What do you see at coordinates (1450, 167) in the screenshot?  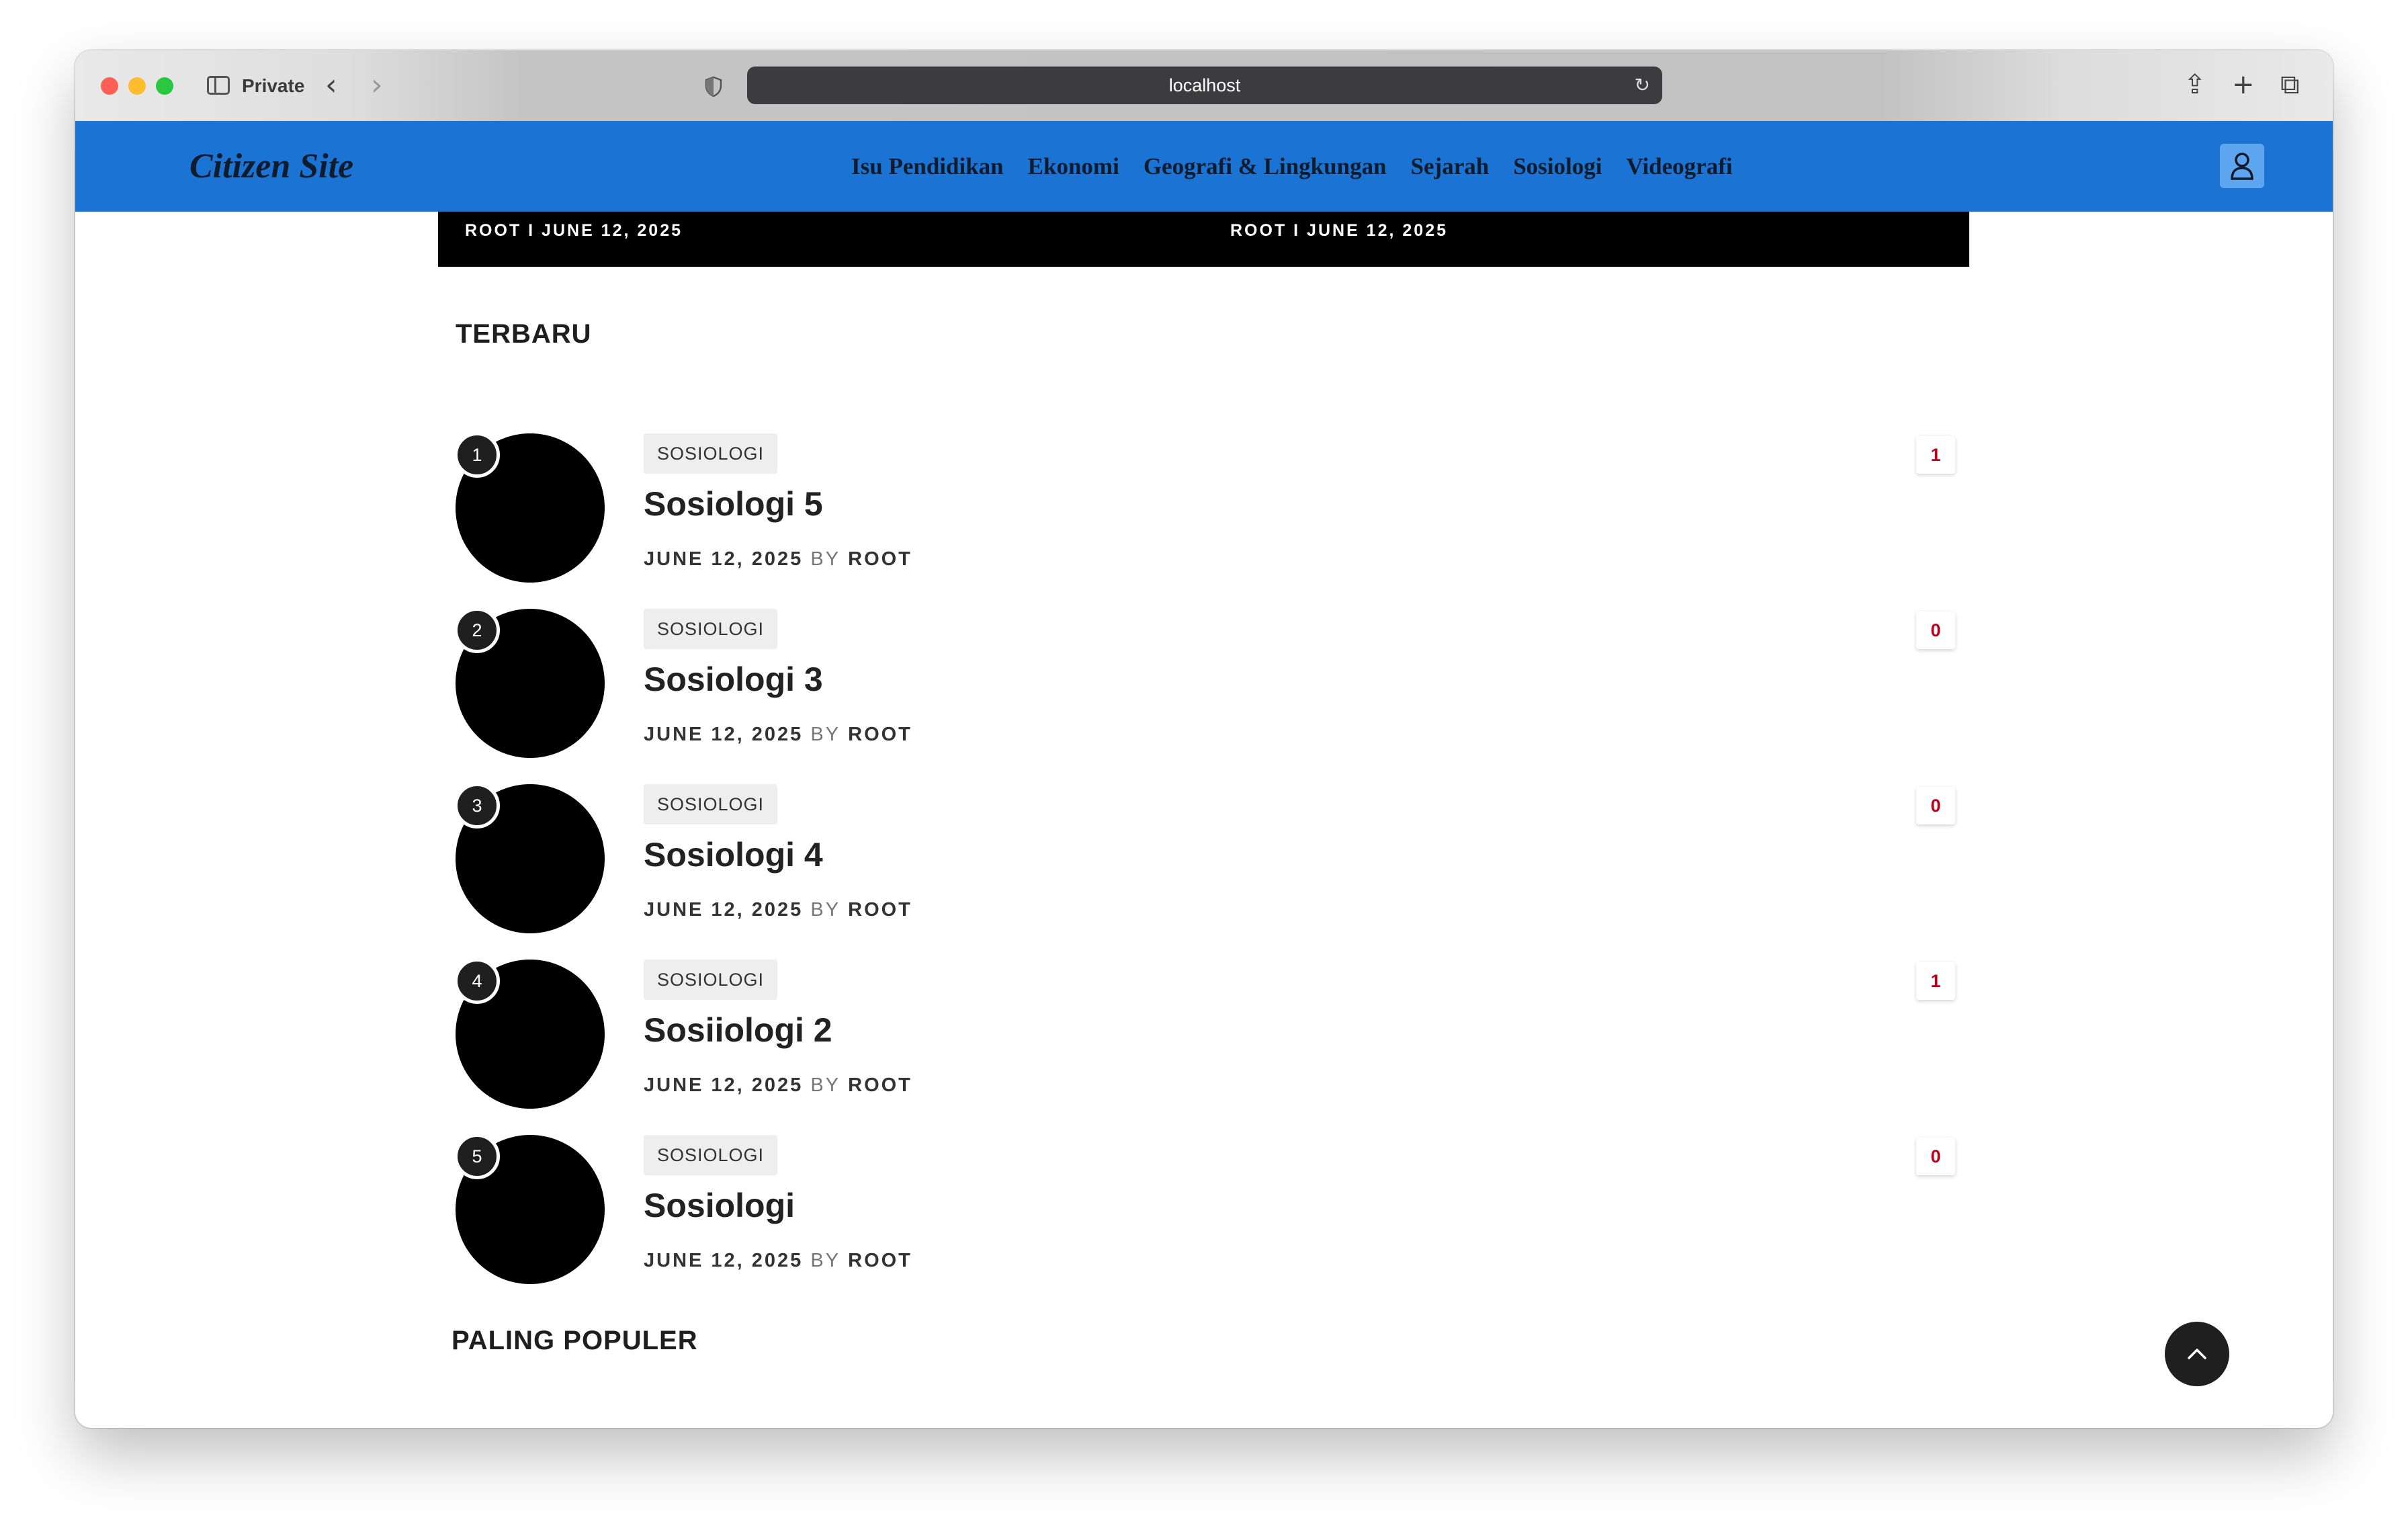 I see `nav-item-sejarah: Sejarah` at bounding box center [1450, 167].